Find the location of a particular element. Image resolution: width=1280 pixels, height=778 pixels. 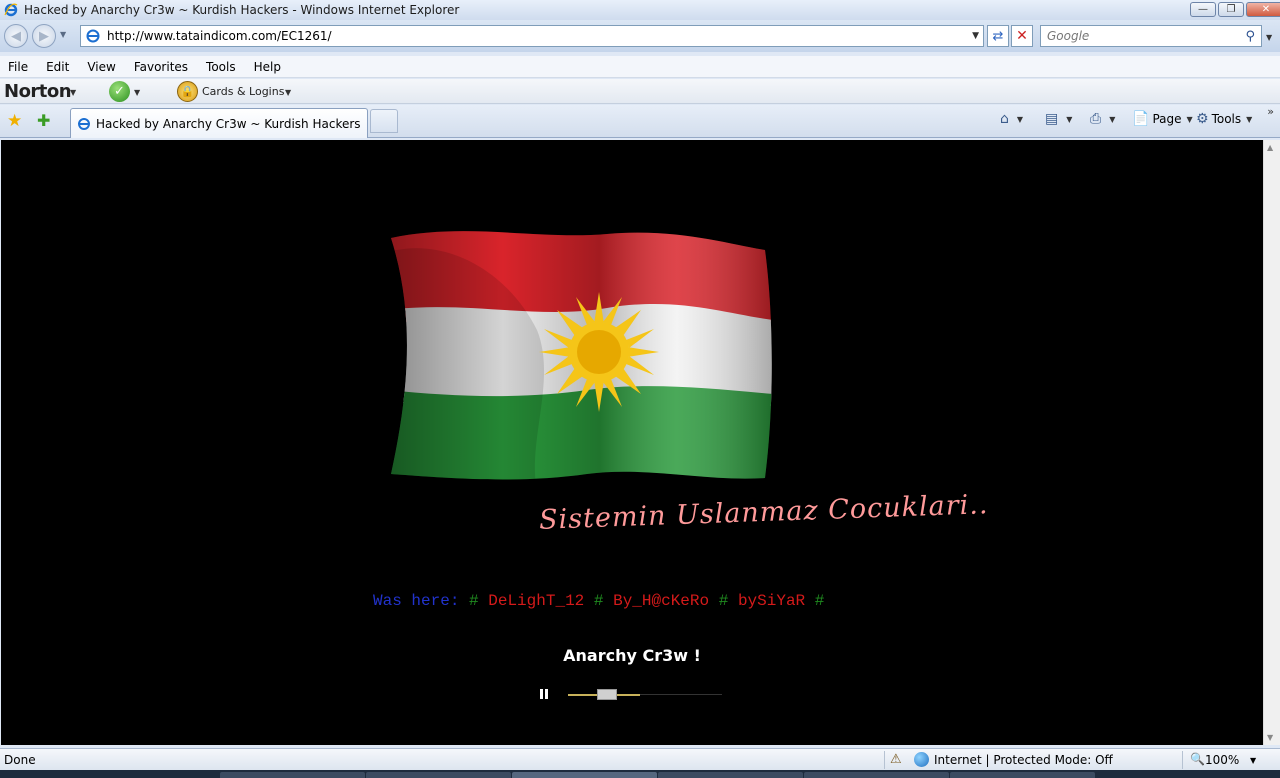

maximize-button: ❐ is located at coordinates (1231, 9).